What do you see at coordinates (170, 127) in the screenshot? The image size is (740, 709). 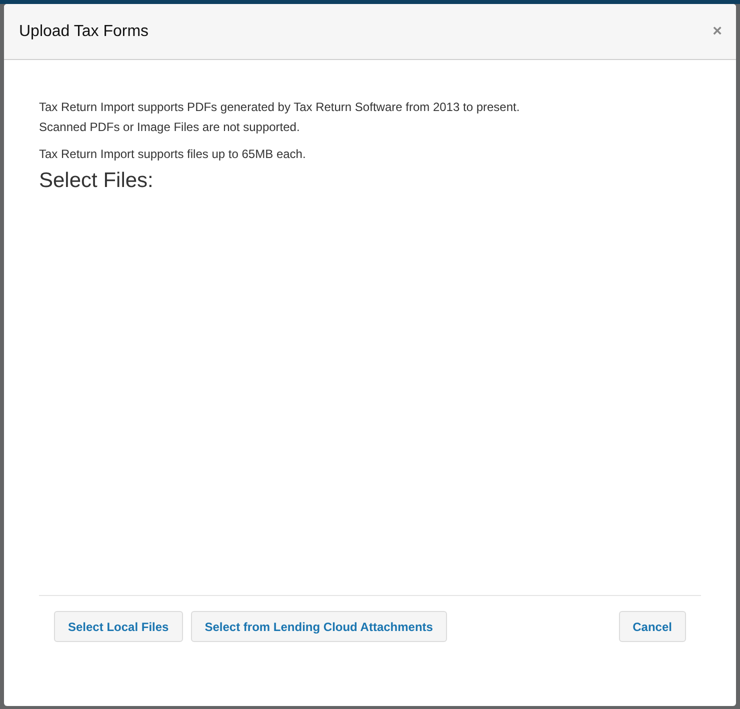 I see `info-text: Scanned PDFs or Image Files are not supported.` at bounding box center [170, 127].